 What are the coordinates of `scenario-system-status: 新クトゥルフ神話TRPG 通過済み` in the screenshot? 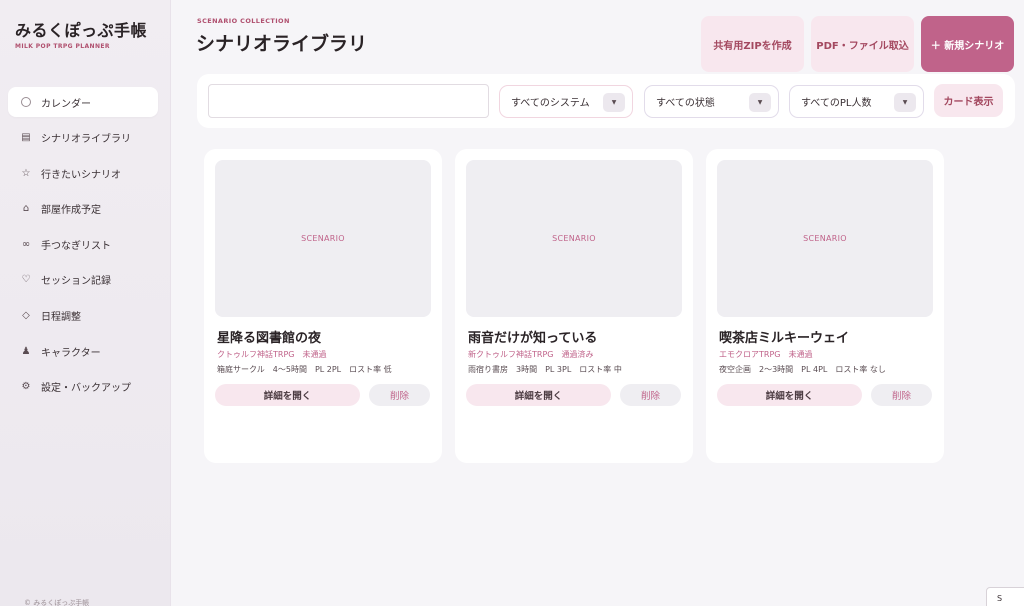 It's located at (531, 354).